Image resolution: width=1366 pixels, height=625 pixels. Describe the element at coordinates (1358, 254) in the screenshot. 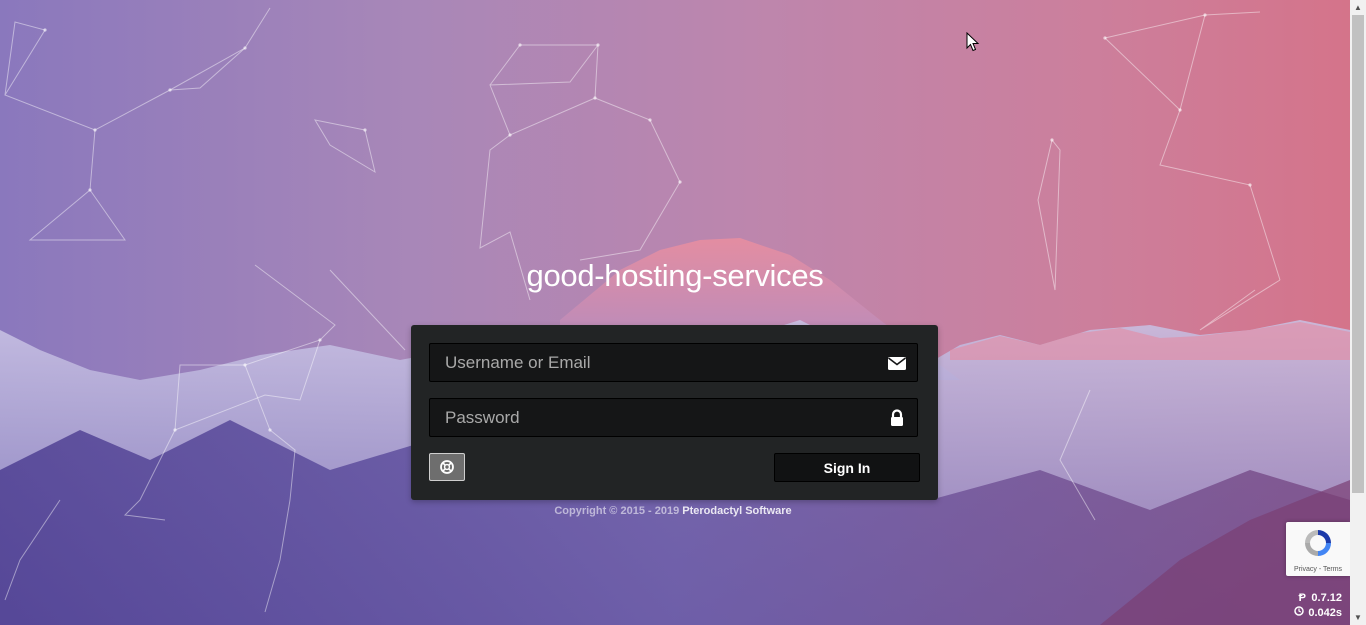

I see `scrollbar-thumb` at that location.